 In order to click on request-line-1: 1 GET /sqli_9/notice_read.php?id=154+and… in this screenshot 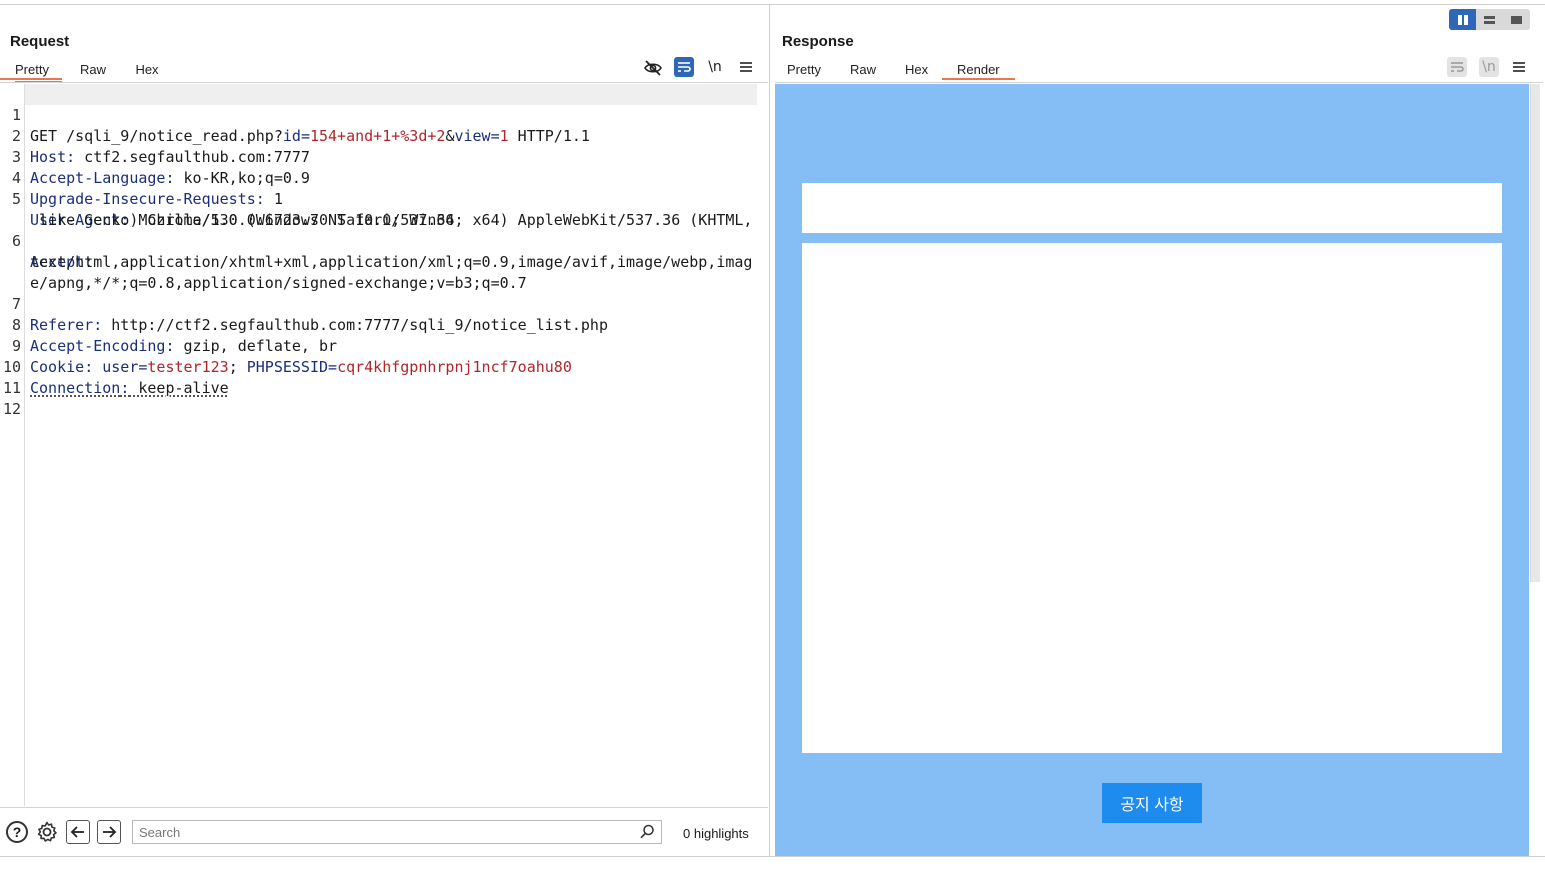, I will do `click(380, 114)`.